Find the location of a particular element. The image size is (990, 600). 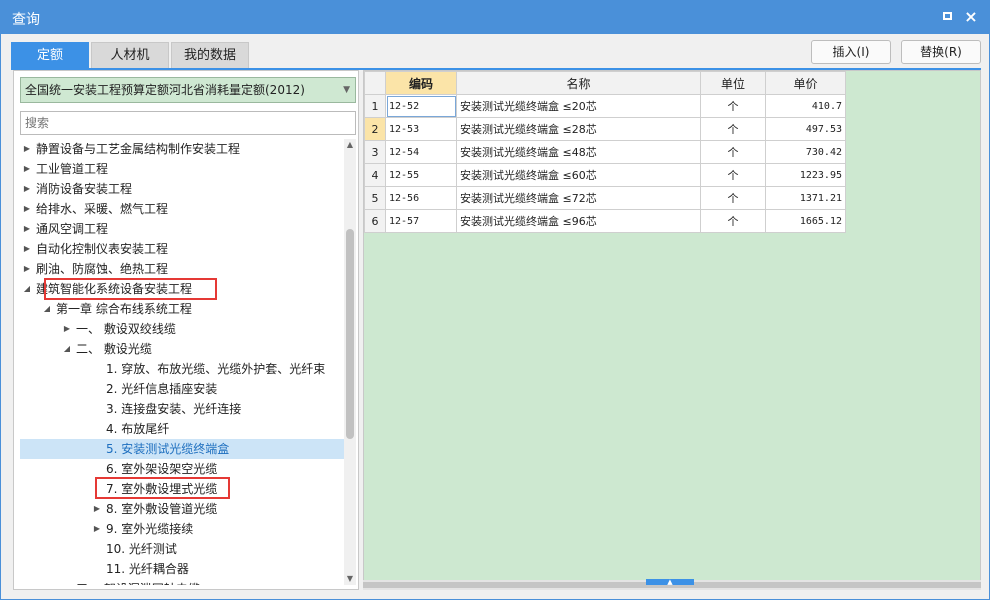

code-cell: 12-57 is located at coordinates (421, 221).